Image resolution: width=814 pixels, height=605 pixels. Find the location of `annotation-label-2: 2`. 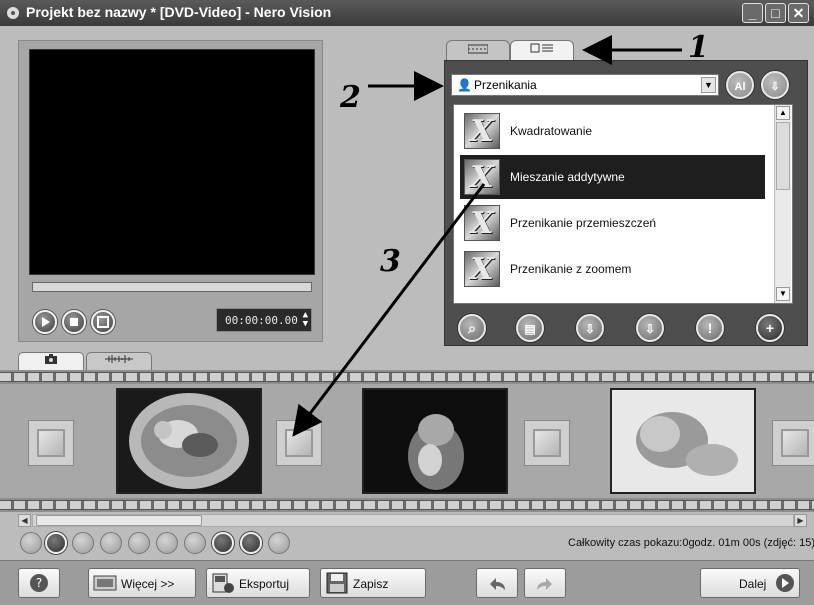

annotation-label-2: 2 is located at coordinates (350, 97).